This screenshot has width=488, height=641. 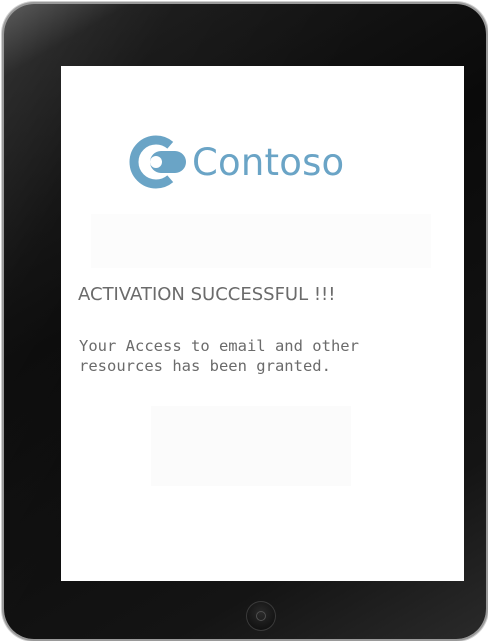 I want to click on message-line: Your Access to email and other, so click(x=219, y=346).